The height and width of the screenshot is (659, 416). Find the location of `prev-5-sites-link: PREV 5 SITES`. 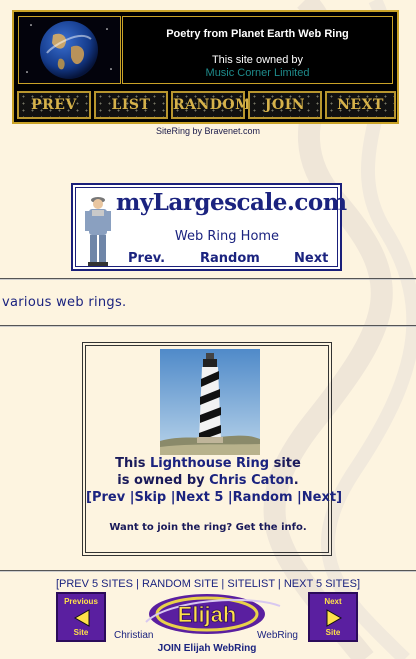

prev-5-sites-link: PREV 5 SITES is located at coordinates (96, 584).